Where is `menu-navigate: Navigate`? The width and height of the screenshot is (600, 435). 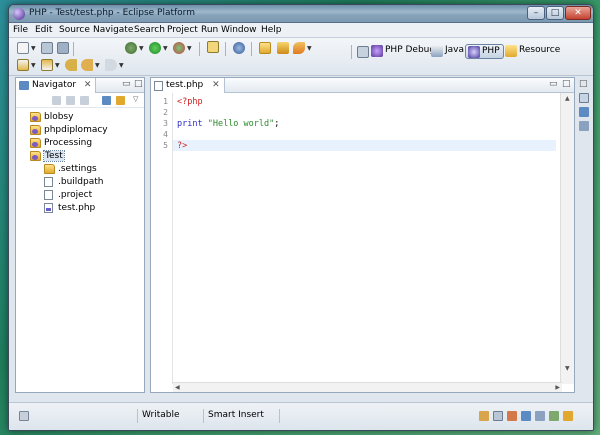
menu-navigate: Navigate is located at coordinates (113, 30).